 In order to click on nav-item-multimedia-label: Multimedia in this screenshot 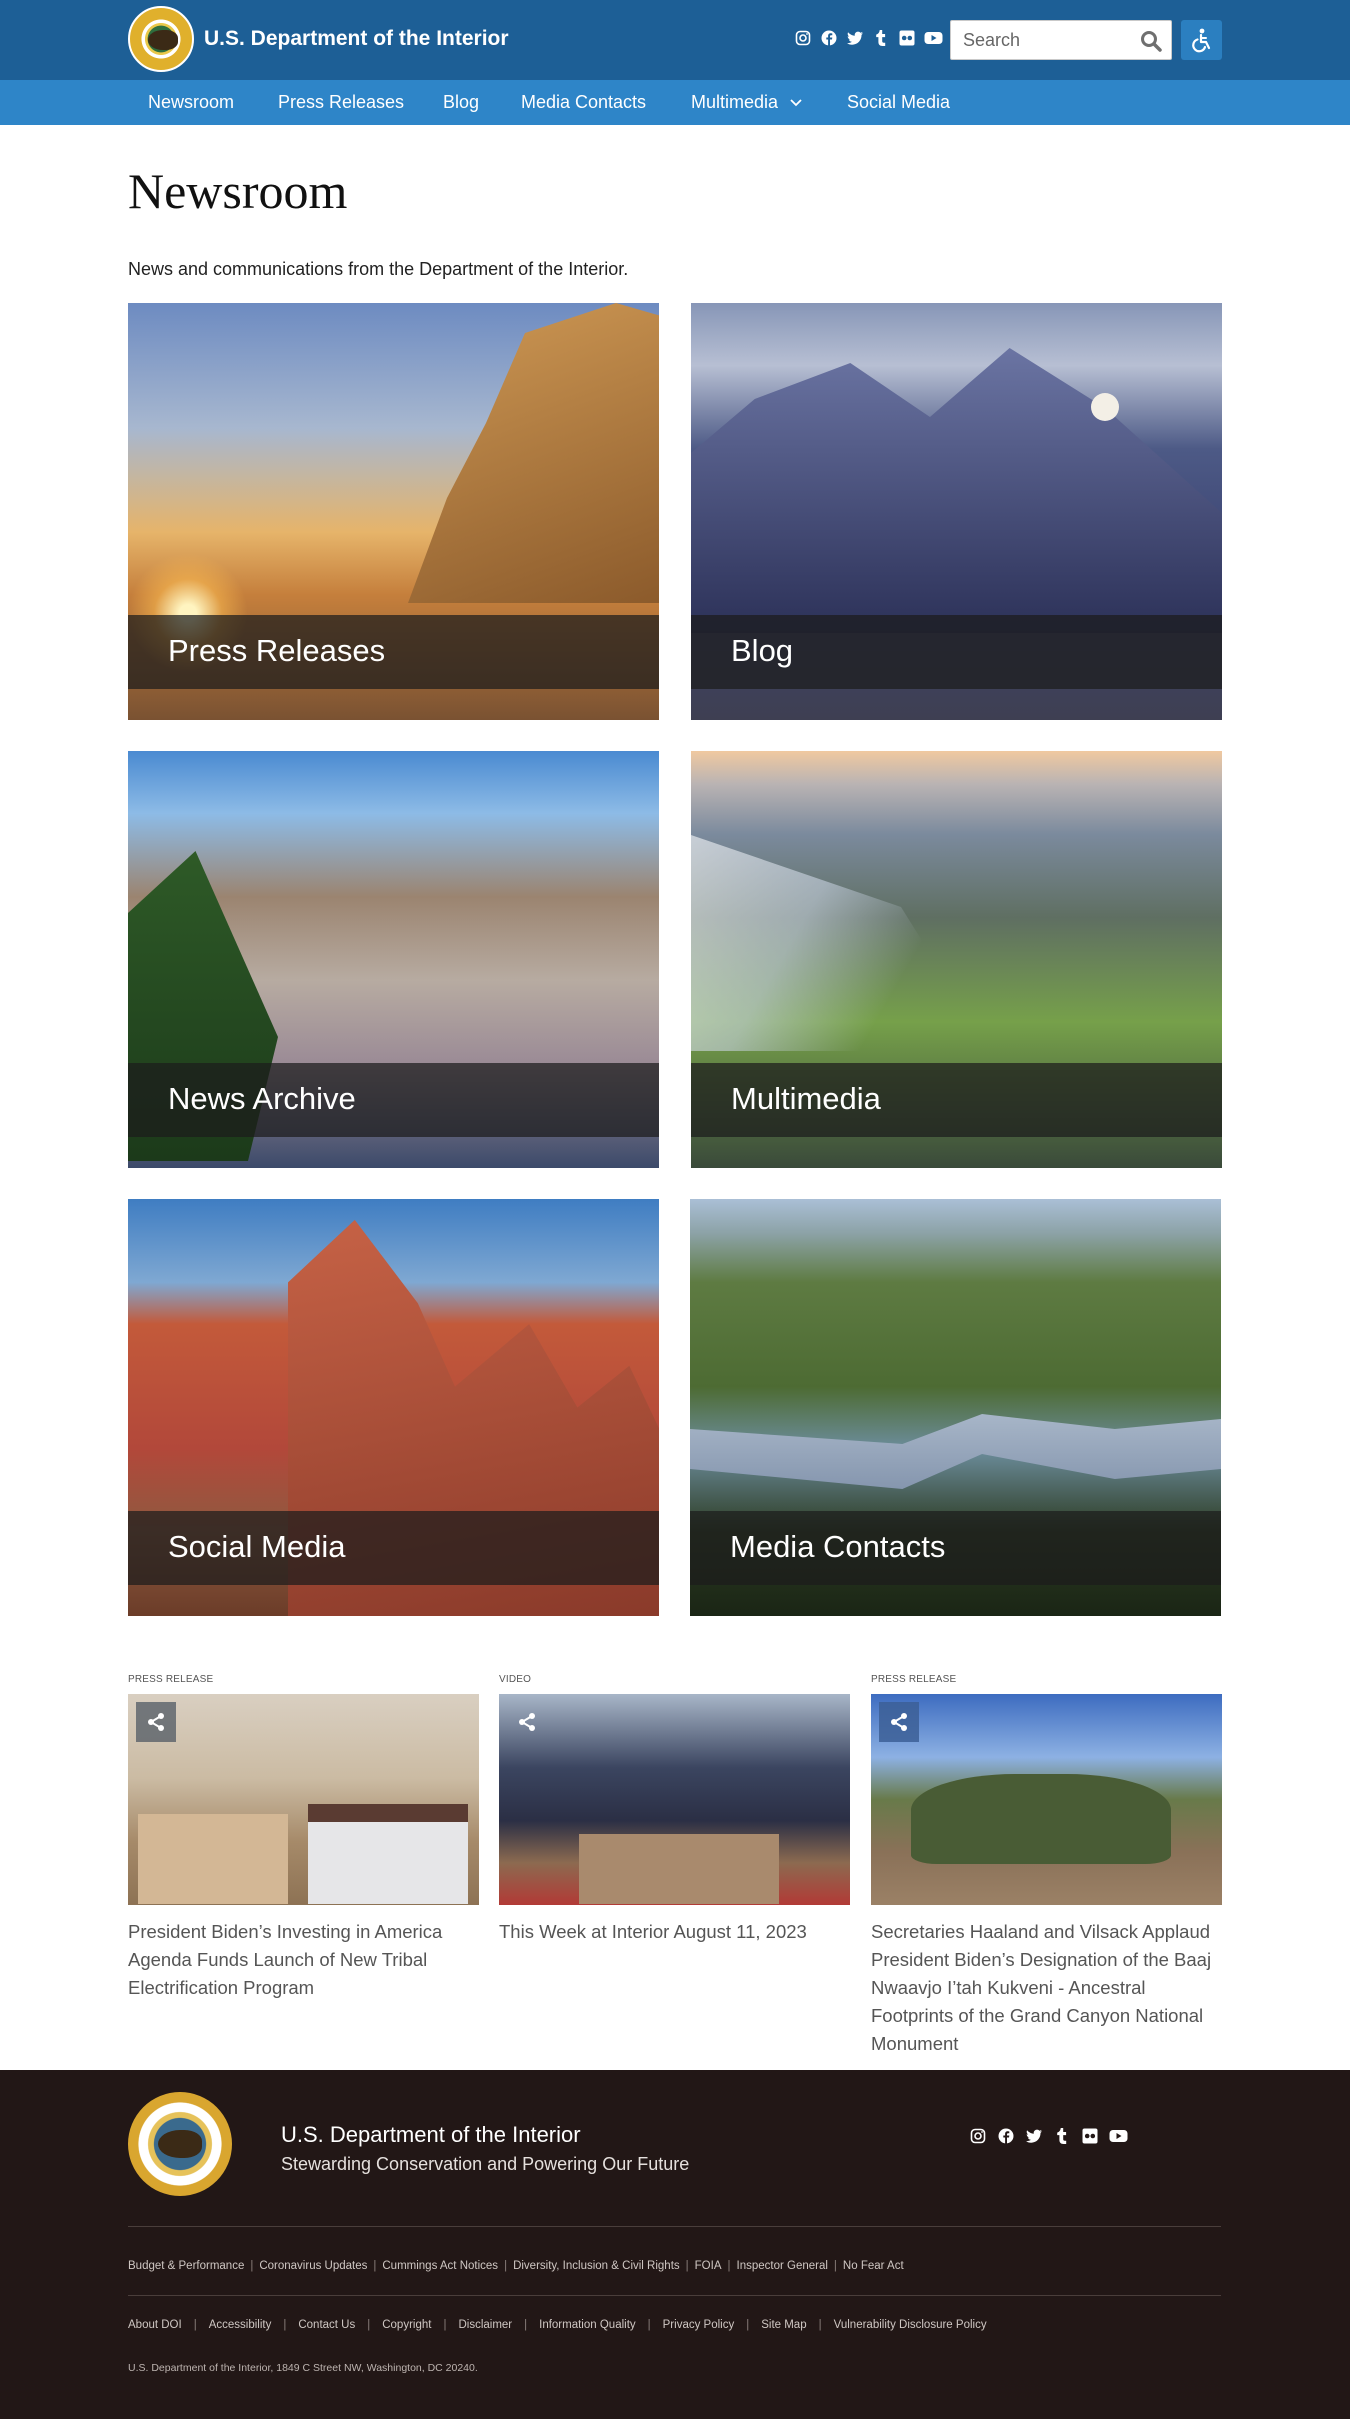, I will do `click(735, 102)`.